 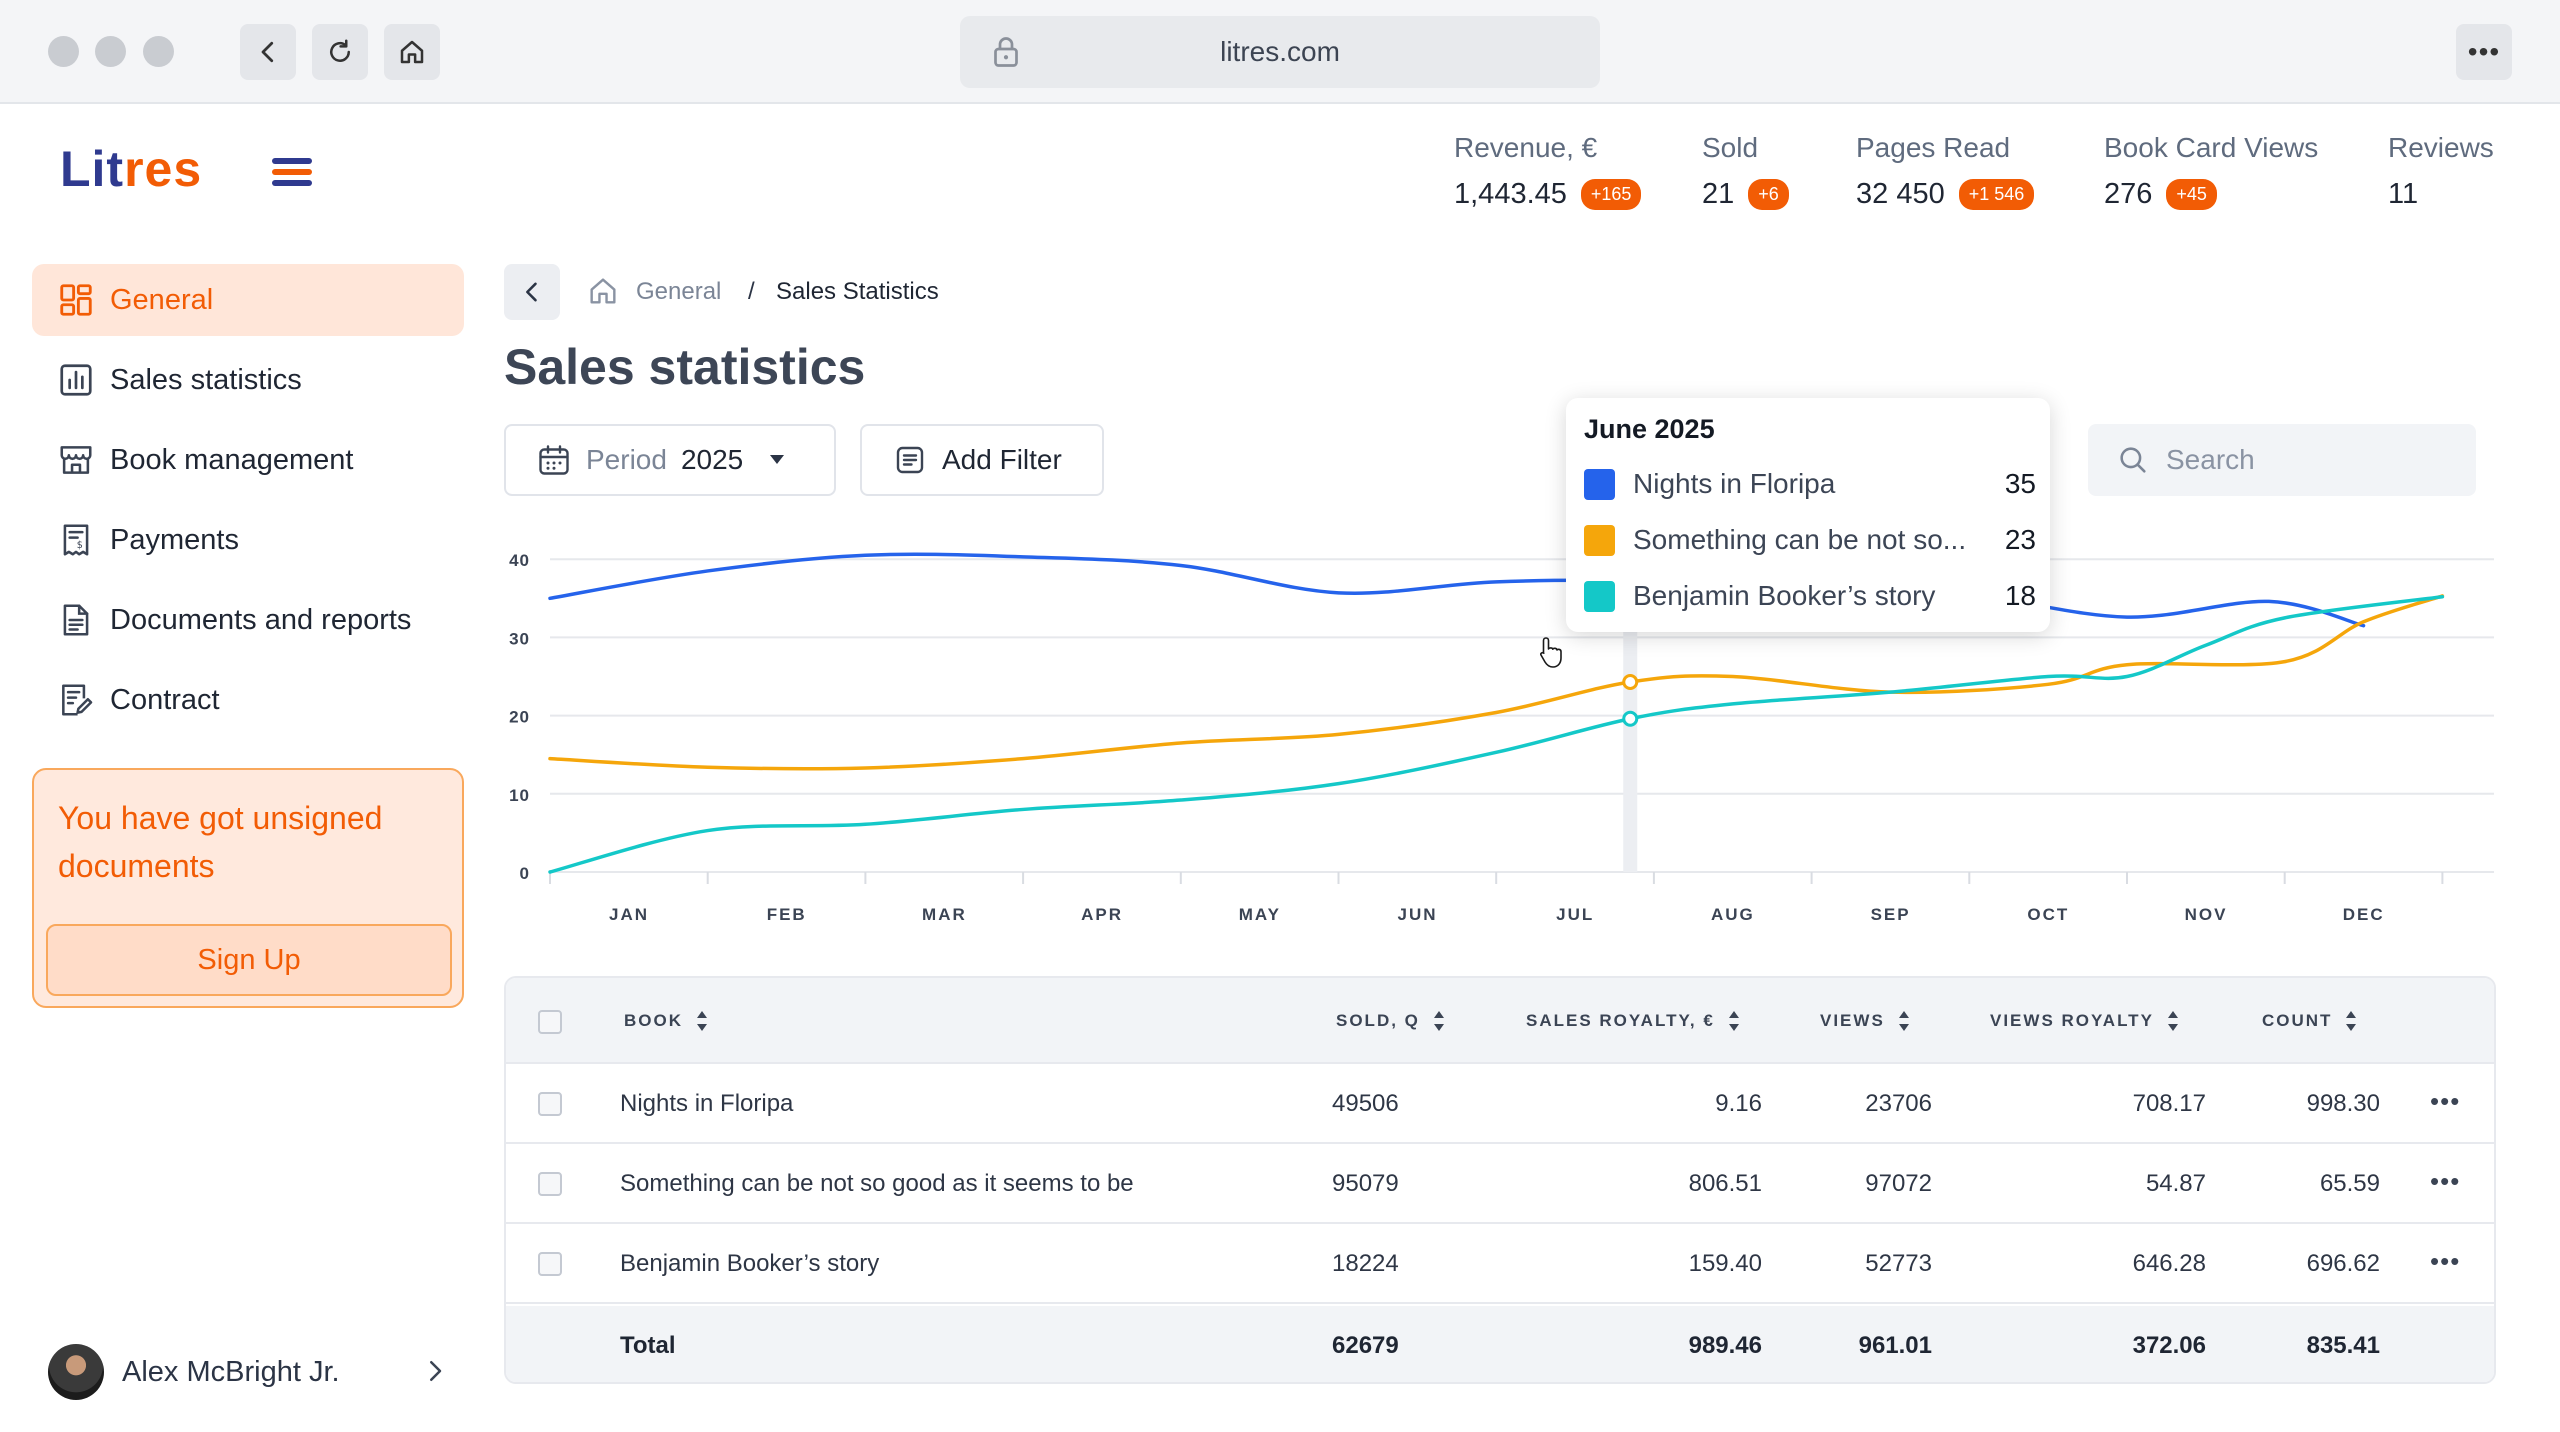 What do you see at coordinates (76, 540) in the screenshot?
I see `receipt-icon: $` at bounding box center [76, 540].